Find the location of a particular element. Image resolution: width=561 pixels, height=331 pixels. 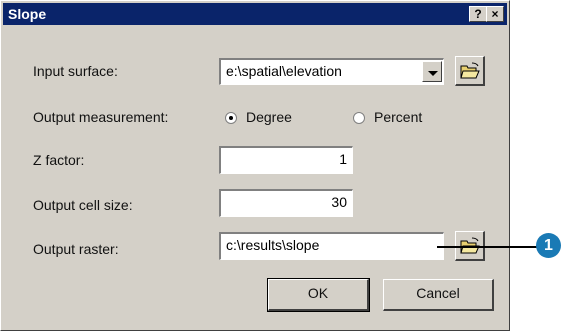

input-surface-browse-button is located at coordinates (470, 71).